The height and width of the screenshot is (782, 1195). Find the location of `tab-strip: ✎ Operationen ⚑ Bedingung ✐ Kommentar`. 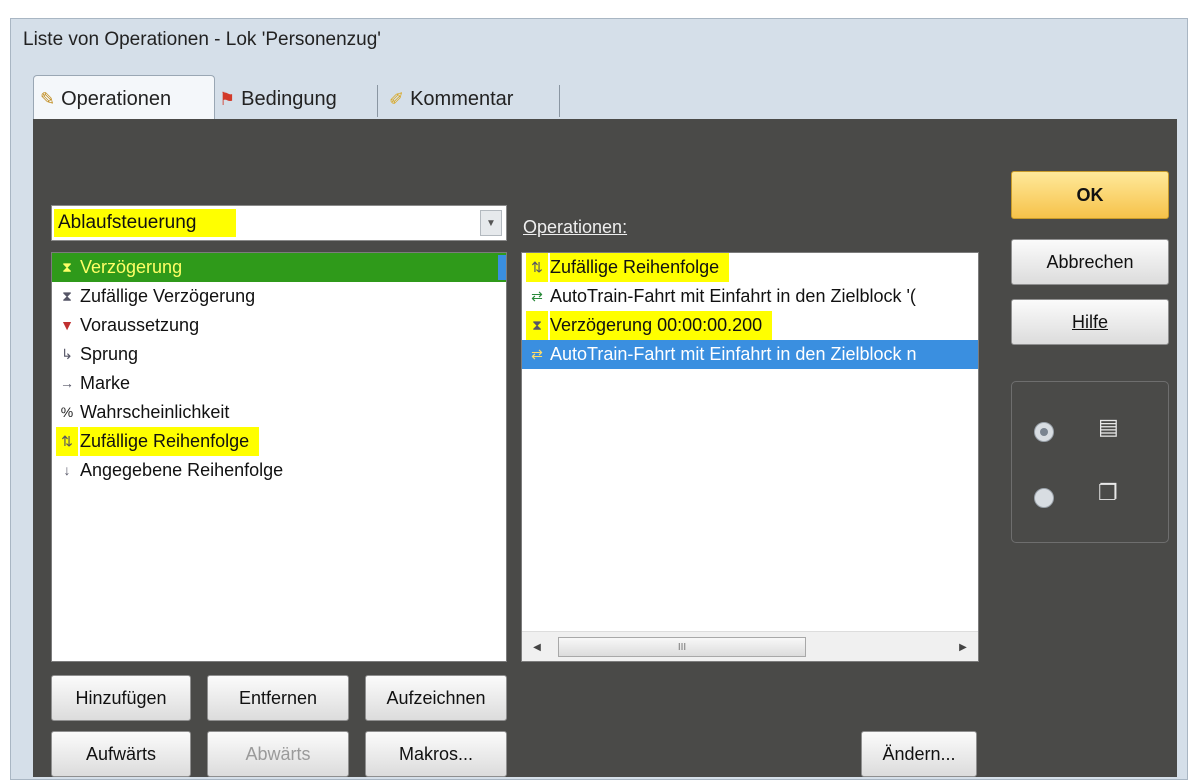

tab-strip: ✎ Operationen ⚑ Bedingung ✐ Kommentar is located at coordinates (313, 98).